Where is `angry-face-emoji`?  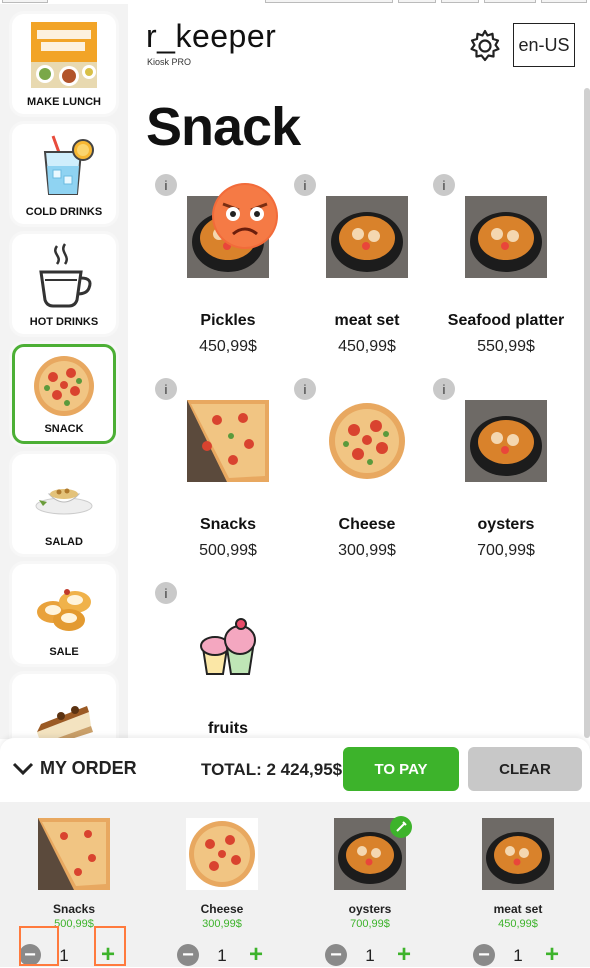
angry-face-emoji is located at coordinates (245, 216).